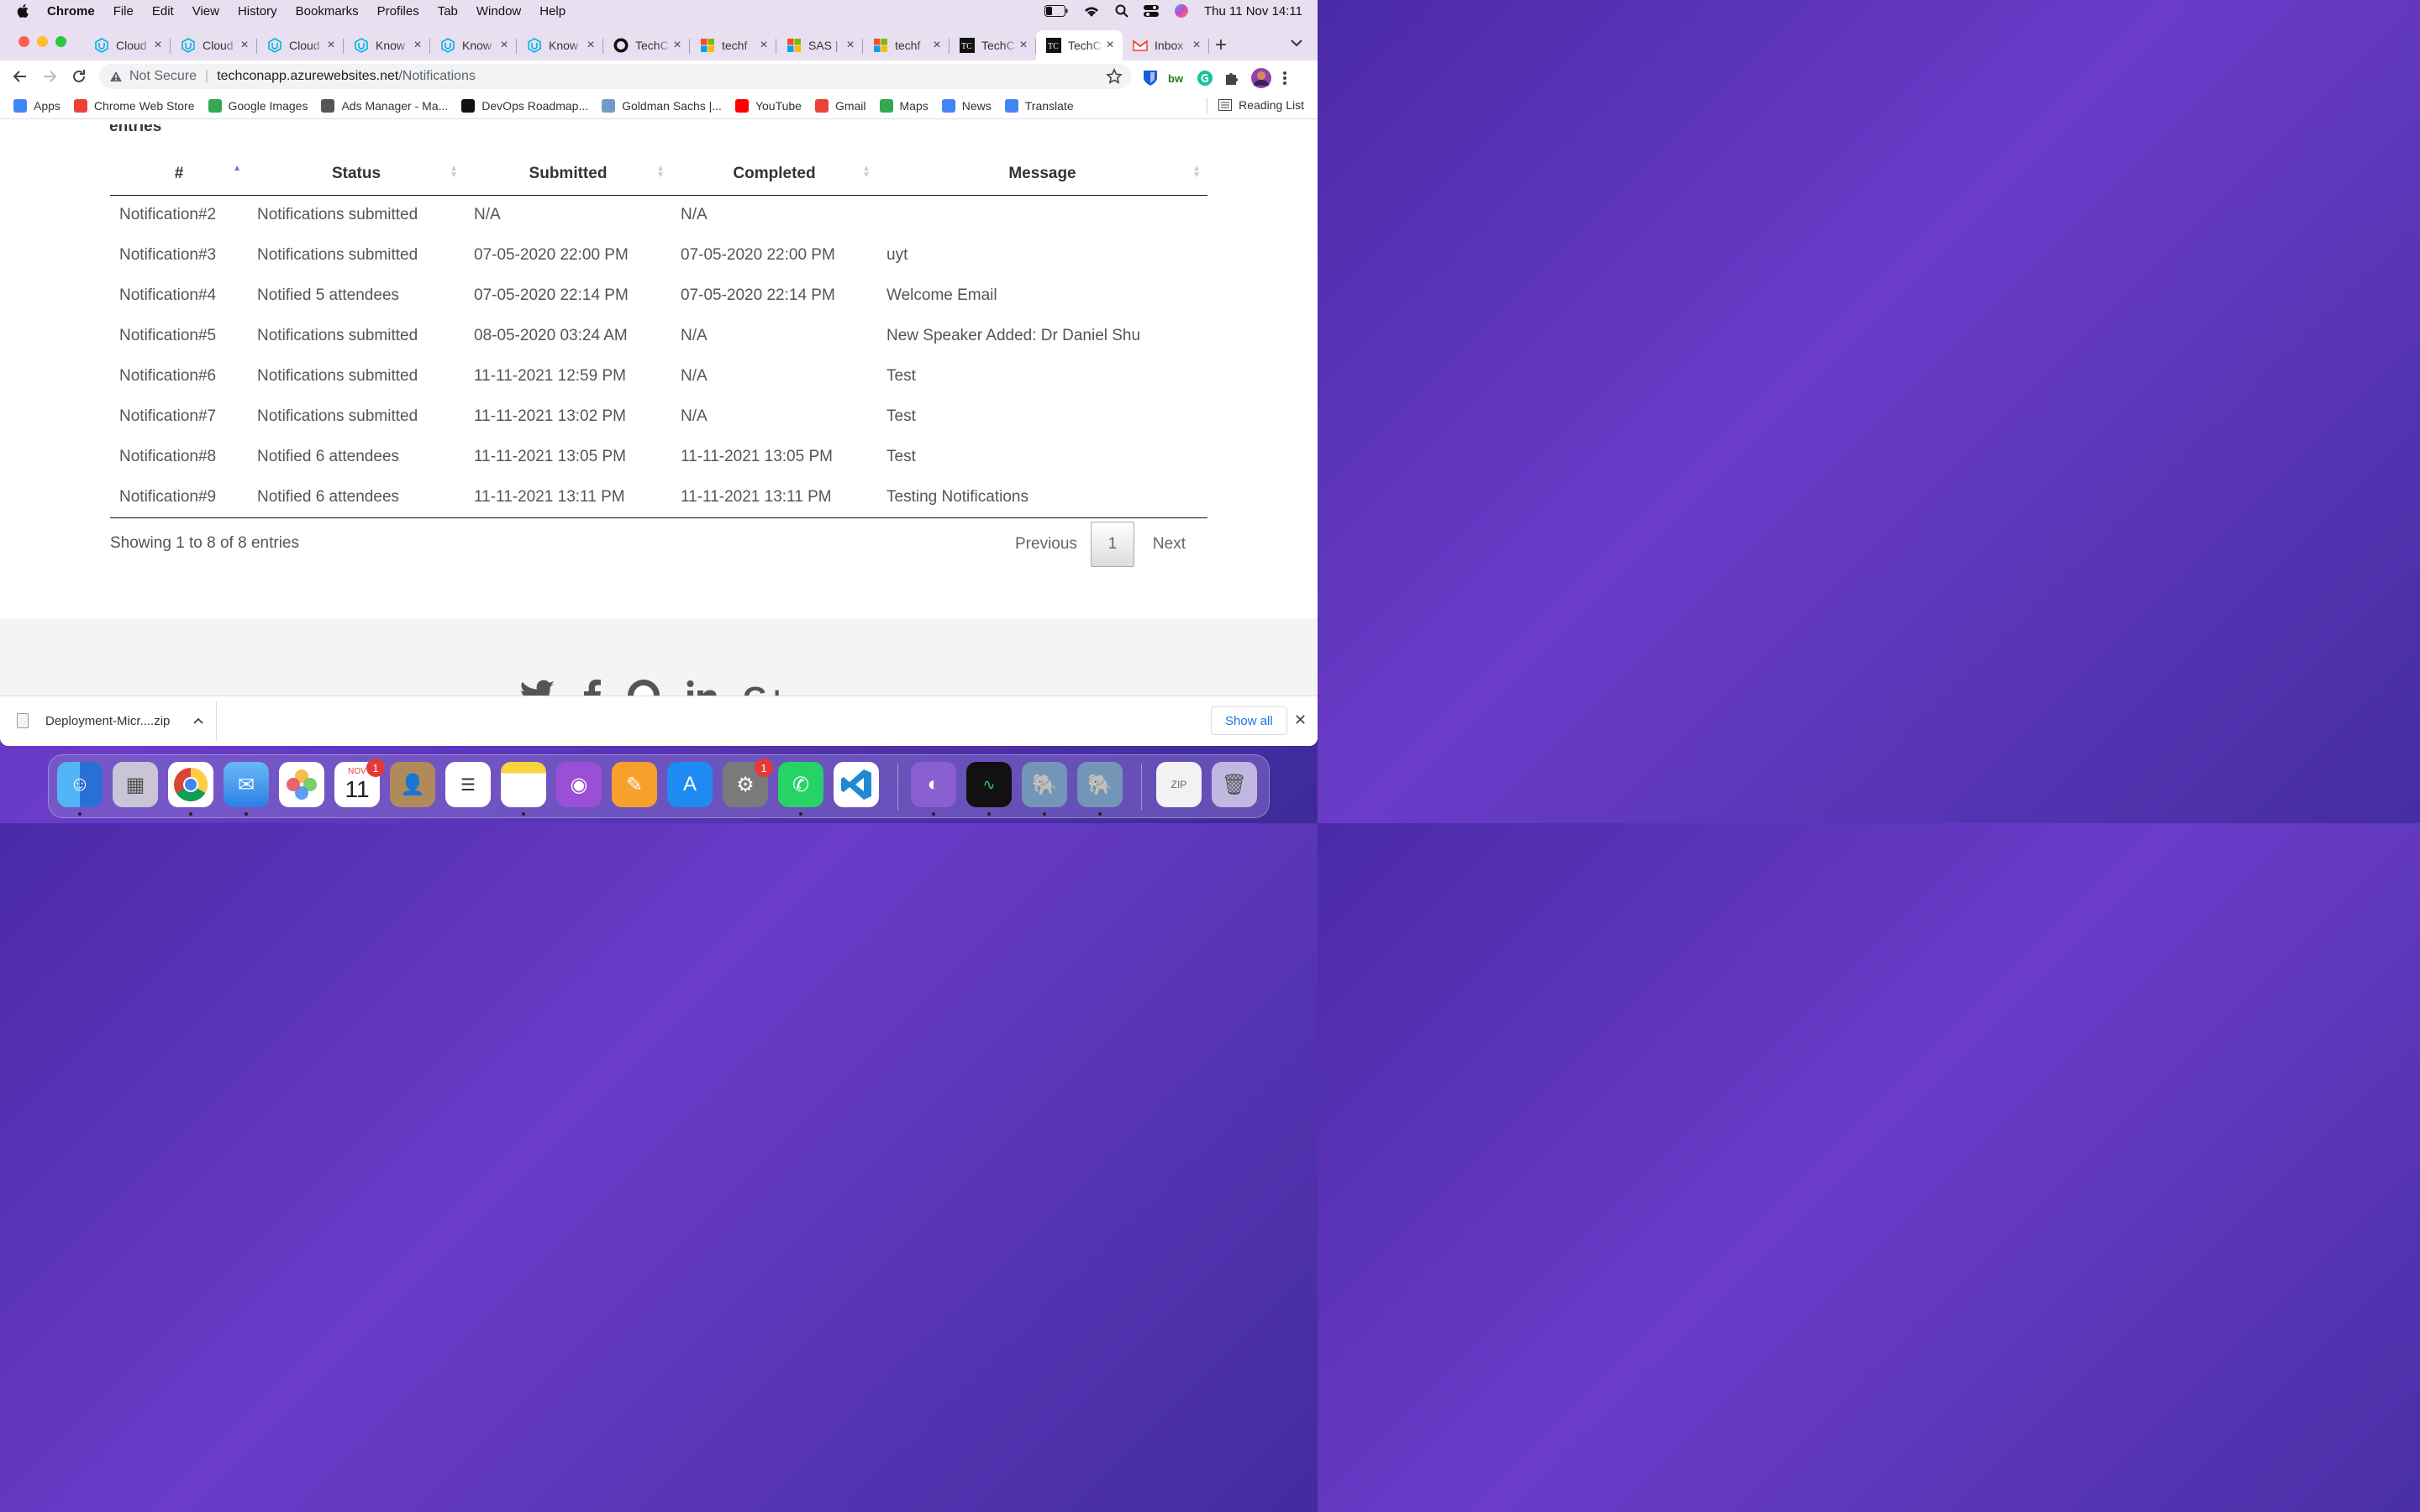 Image resolution: width=2420 pixels, height=1512 pixels. What do you see at coordinates (634, 784) in the screenshot?
I see `pages-icon: ✎` at bounding box center [634, 784].